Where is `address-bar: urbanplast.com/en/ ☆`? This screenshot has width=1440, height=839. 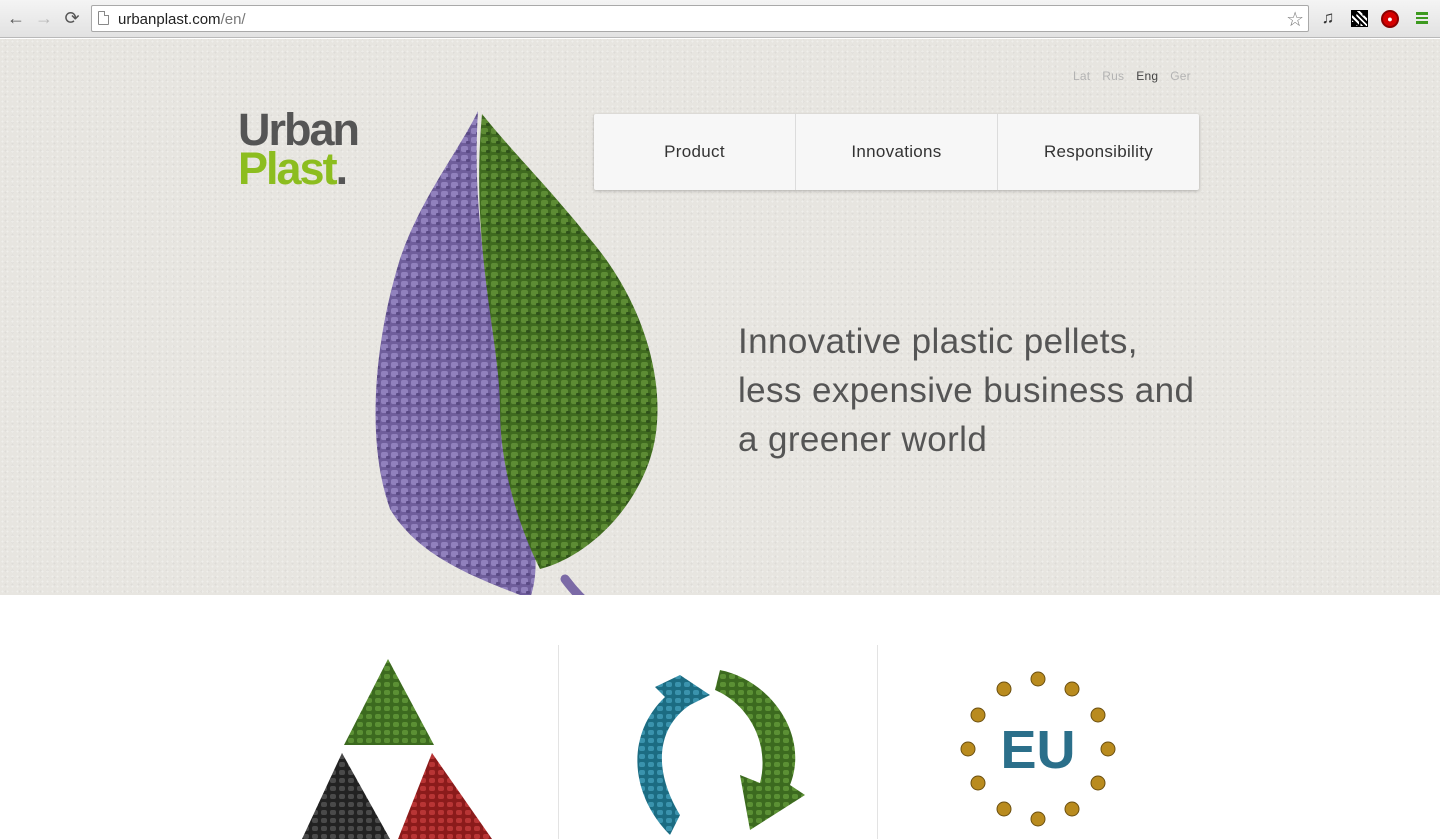 address-bar: urbanplast.com/en/ ☆ is located at coordinates (700, 18).